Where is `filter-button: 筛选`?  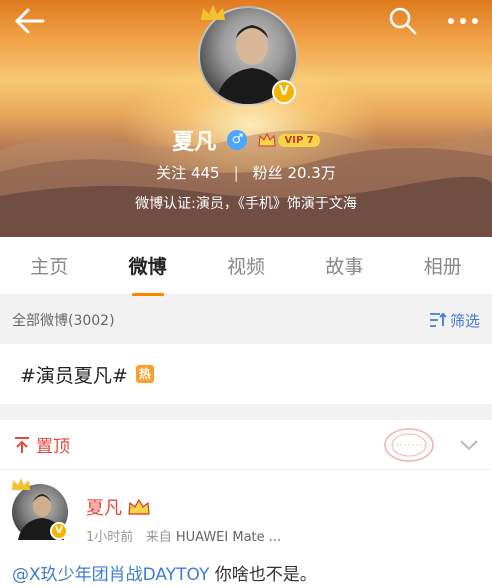 filter-button: 筛选 is located at coordinates (454, 320).